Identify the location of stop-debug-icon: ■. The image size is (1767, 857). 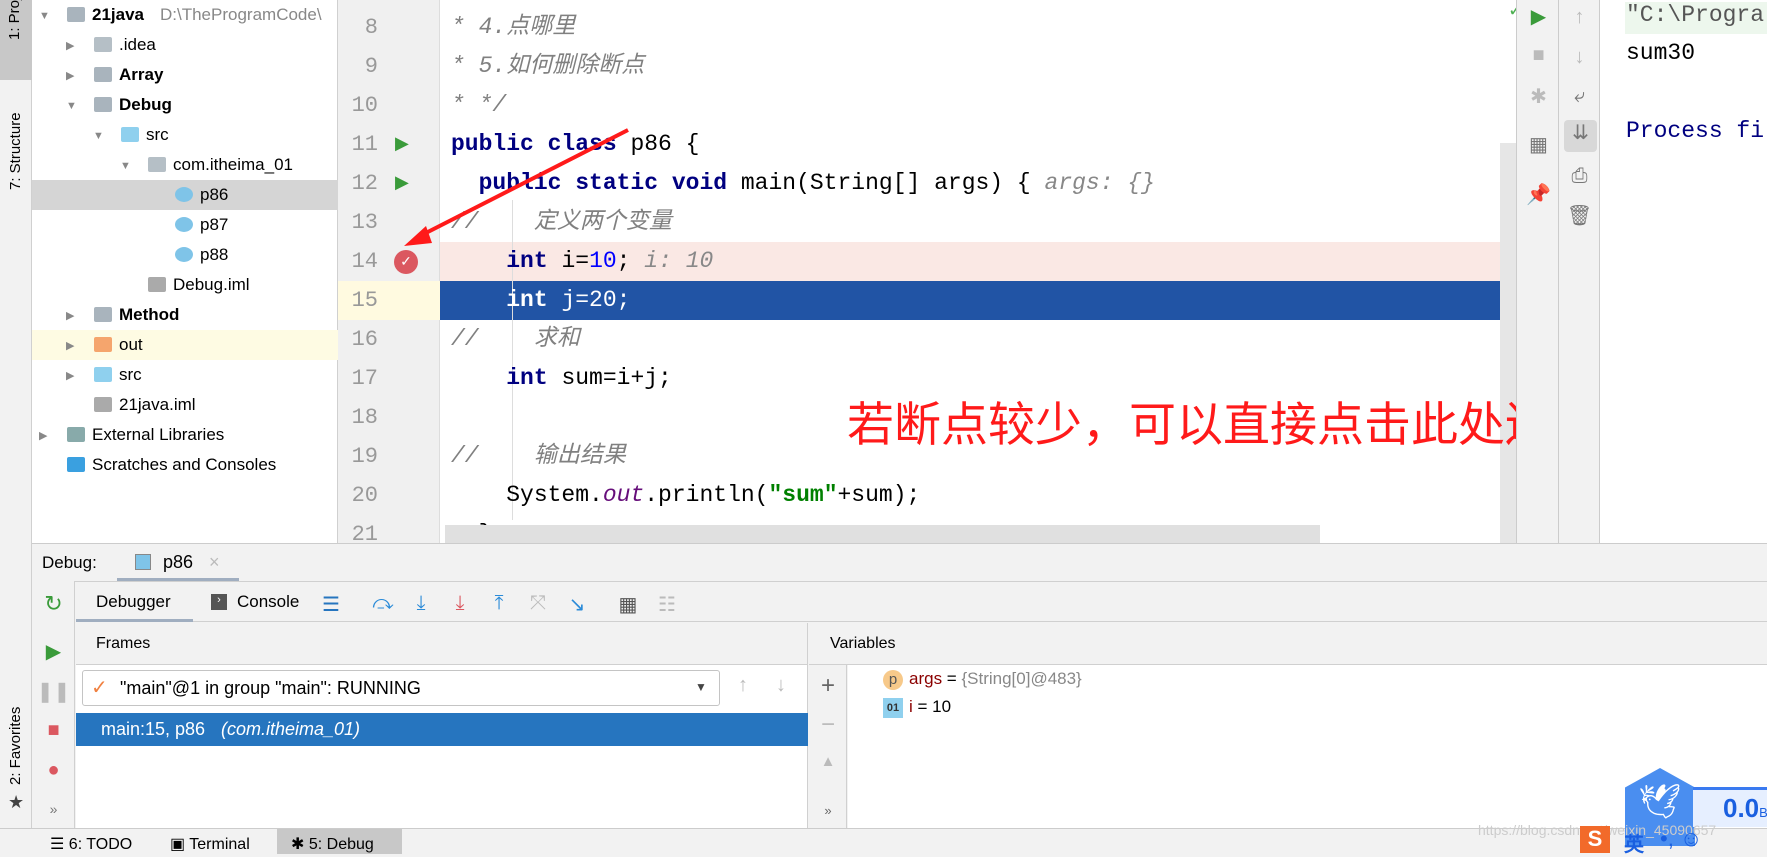
(53, 730).